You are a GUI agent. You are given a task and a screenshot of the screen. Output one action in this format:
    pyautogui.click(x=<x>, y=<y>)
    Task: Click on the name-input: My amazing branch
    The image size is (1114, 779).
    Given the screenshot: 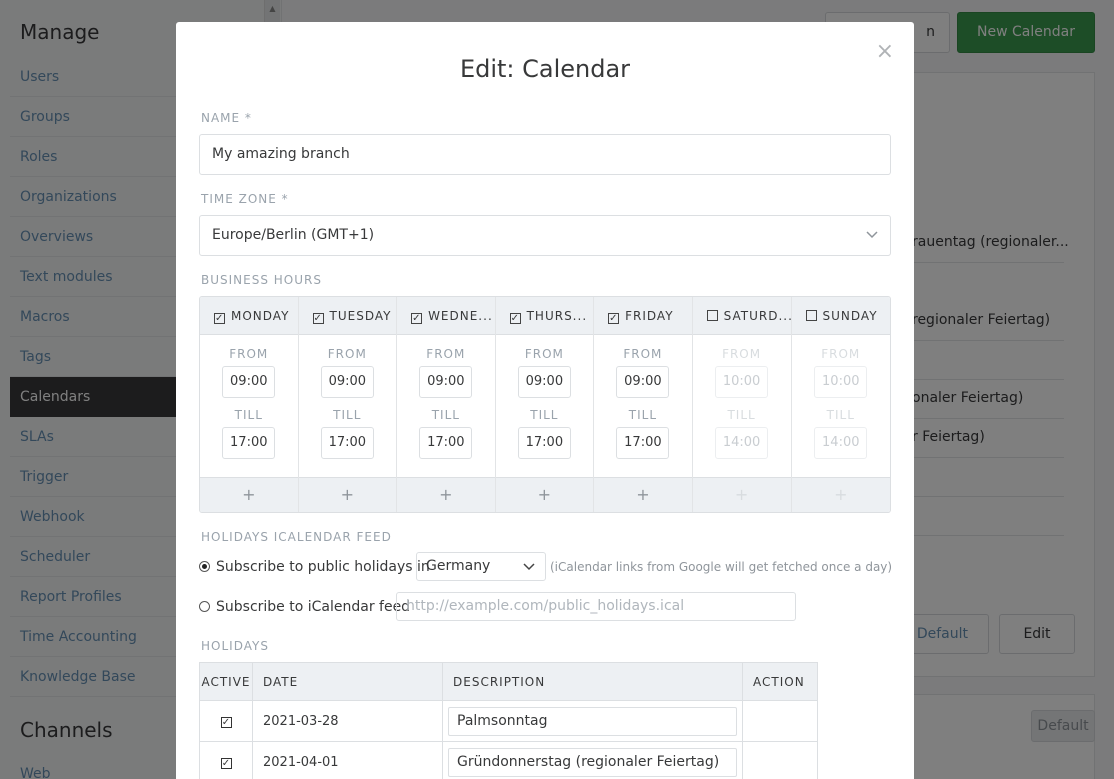 What is the action you would take?
    pyautogui.click(x=545, y=154)
    